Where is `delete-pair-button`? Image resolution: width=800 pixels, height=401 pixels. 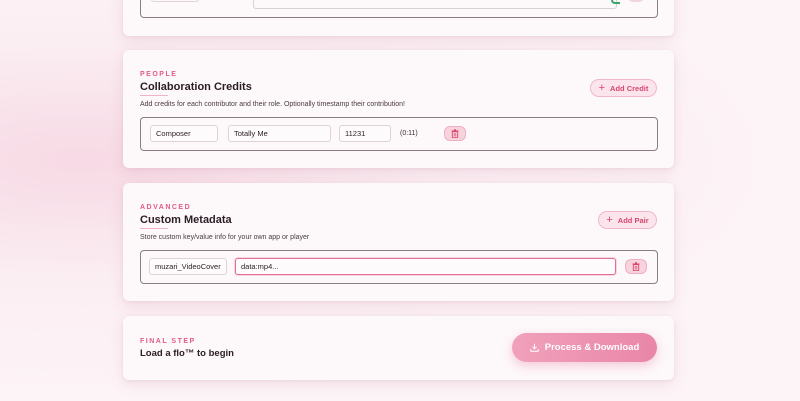
delete-pair-button is located at coordinates (636, 266).